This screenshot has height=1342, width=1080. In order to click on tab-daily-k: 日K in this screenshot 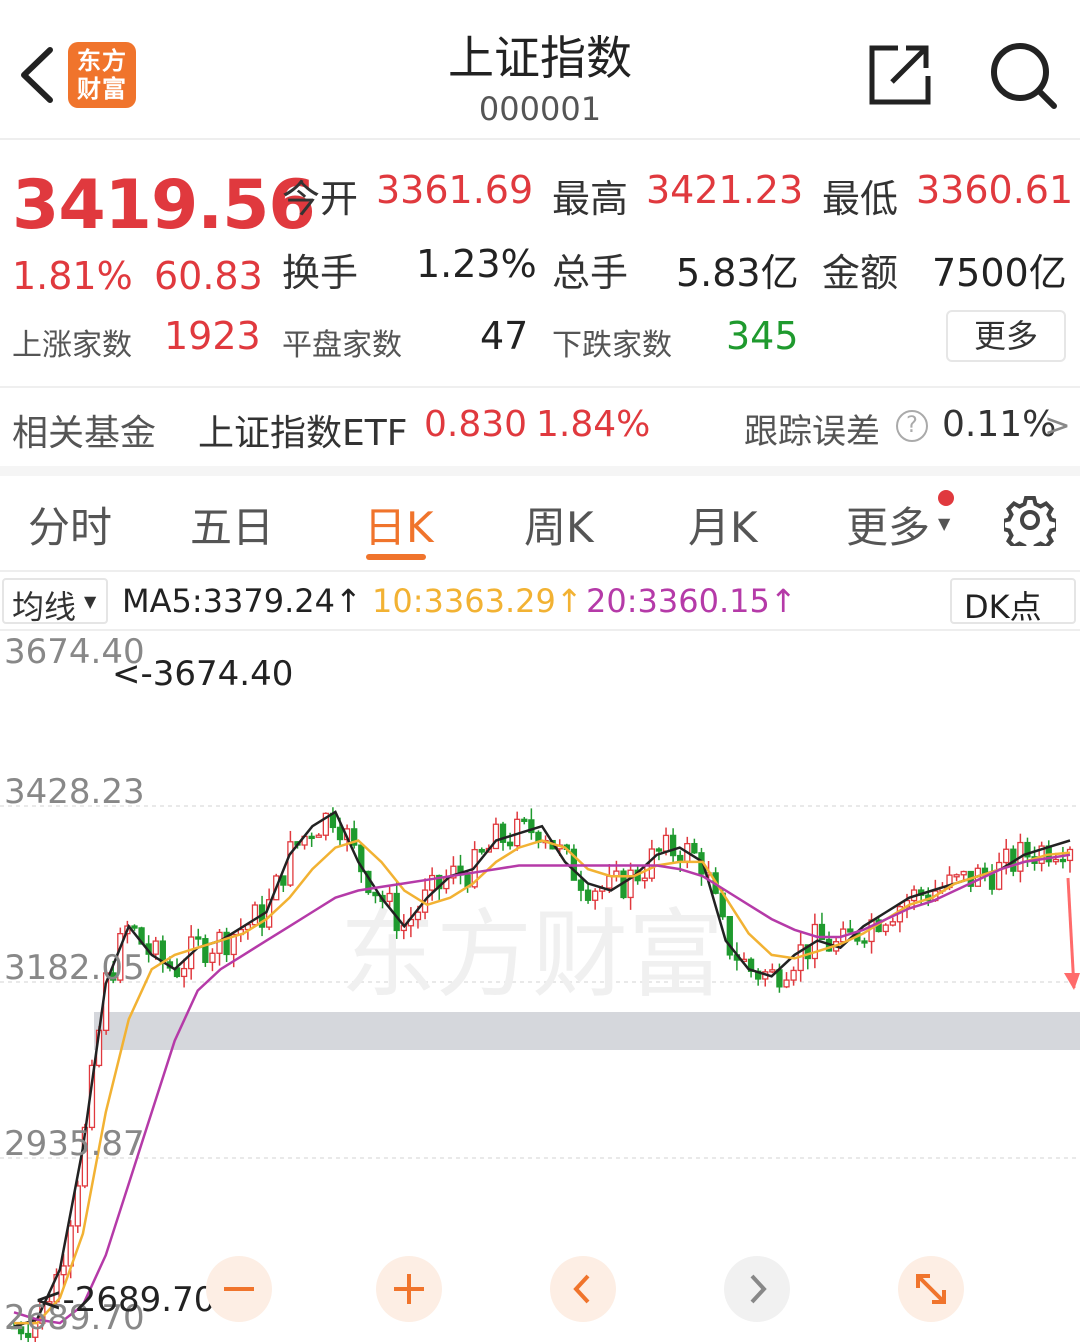, I will do `click(399, 524)`.